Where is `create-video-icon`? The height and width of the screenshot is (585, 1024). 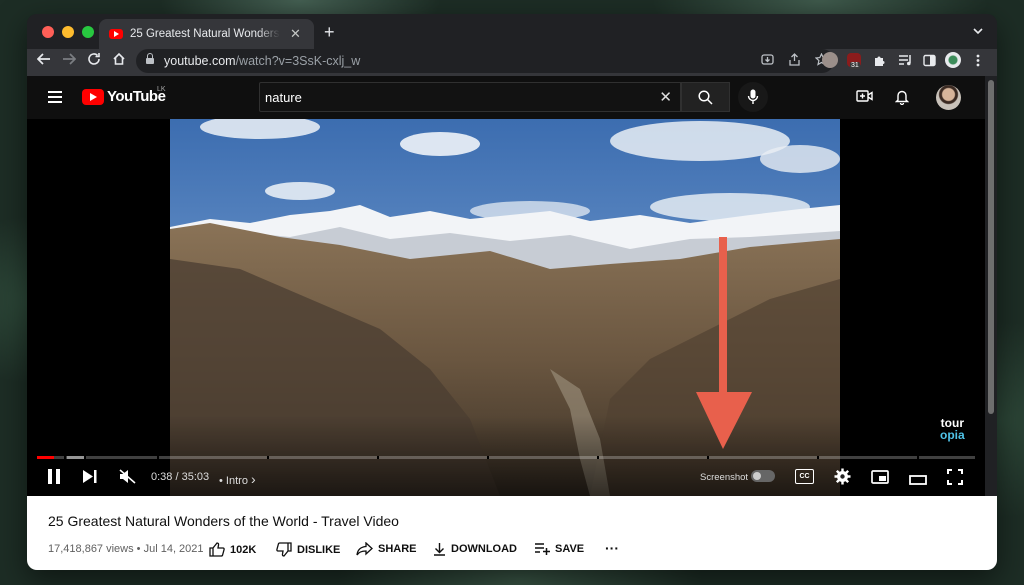 create-video-icon is located at coordinates (864, 96).